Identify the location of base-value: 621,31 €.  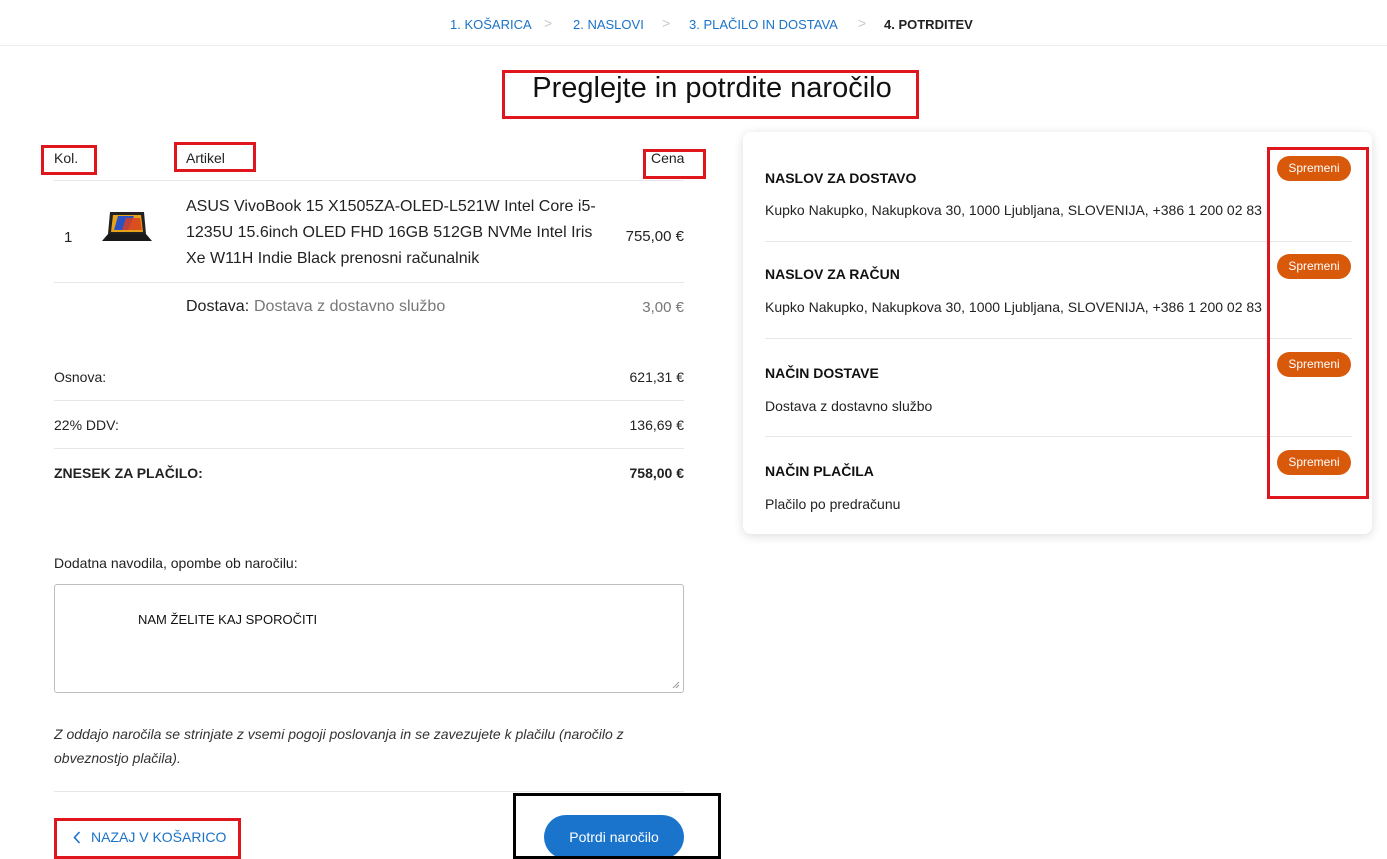
(657, 377).